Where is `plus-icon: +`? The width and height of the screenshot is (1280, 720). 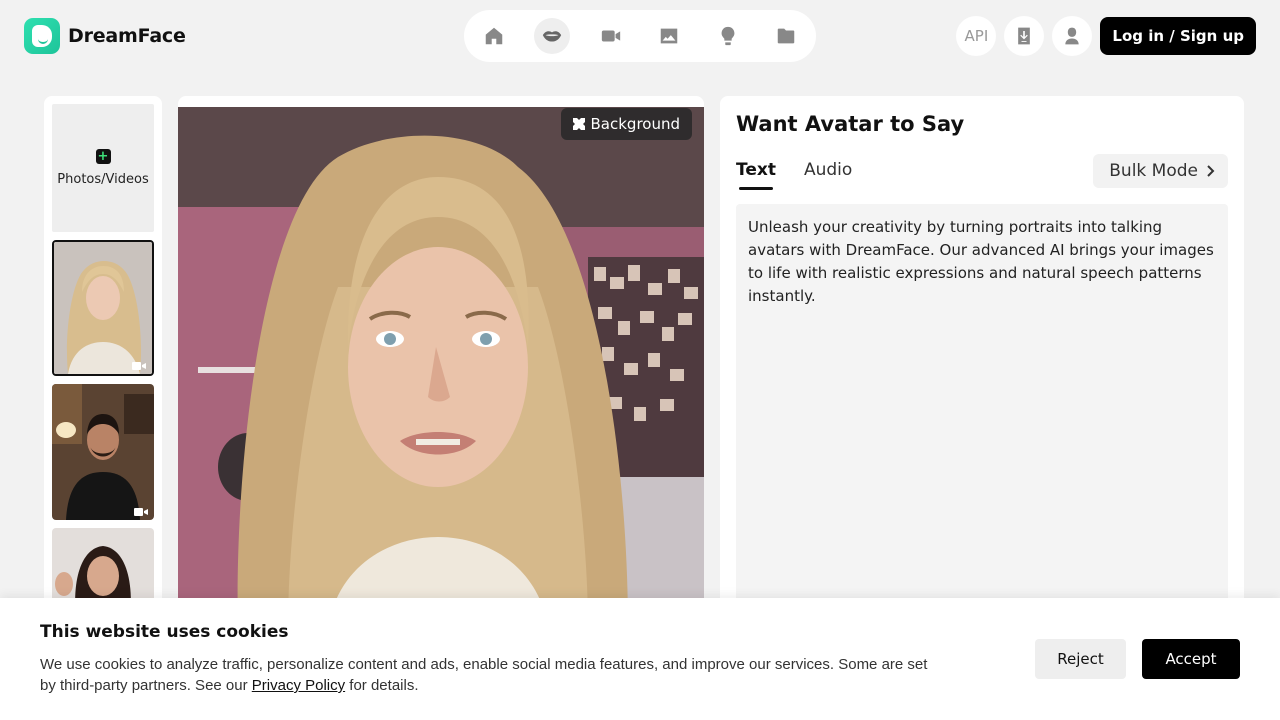
plus-icon: + is located at coordinates (103, 156).